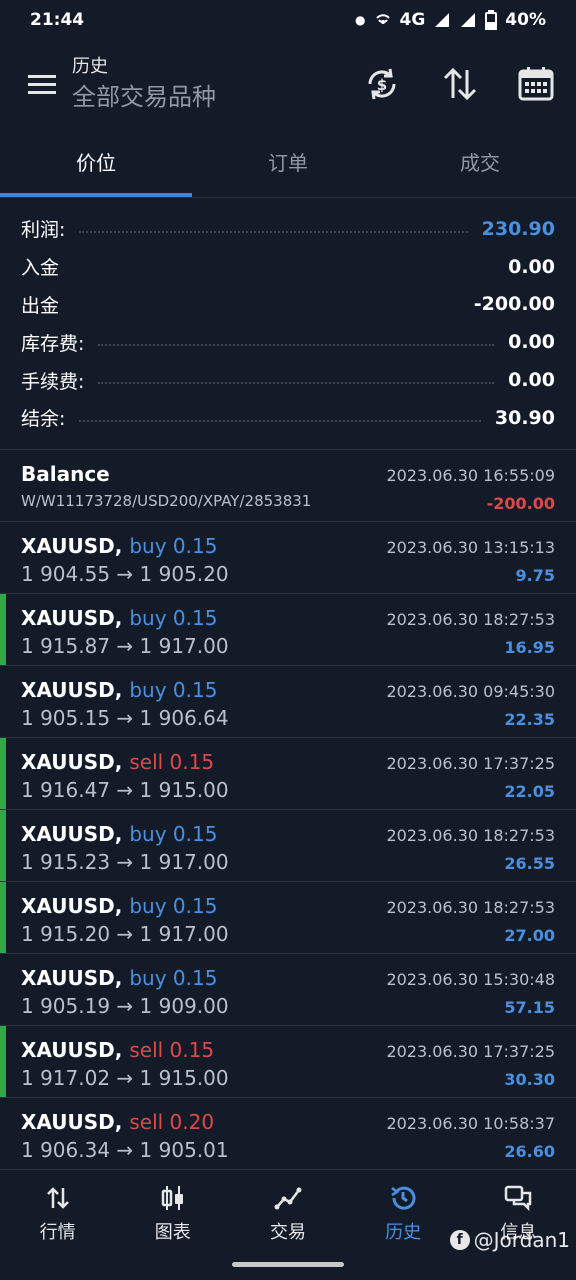  What do you see at coordinates (514, 304) in the screenshot?
I see `summary-value: -200.00` at bounding box center [514, 304].